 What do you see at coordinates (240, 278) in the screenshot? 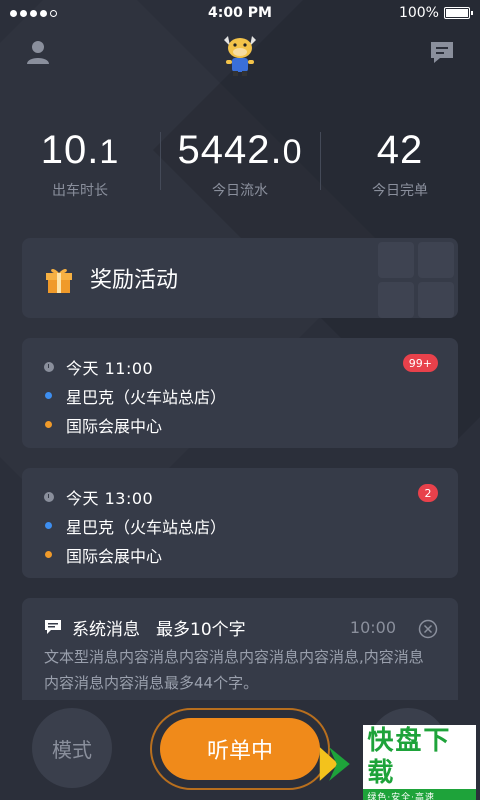
I see `reward-activity-card: 奖励活动` at bounding box center [240, 278].